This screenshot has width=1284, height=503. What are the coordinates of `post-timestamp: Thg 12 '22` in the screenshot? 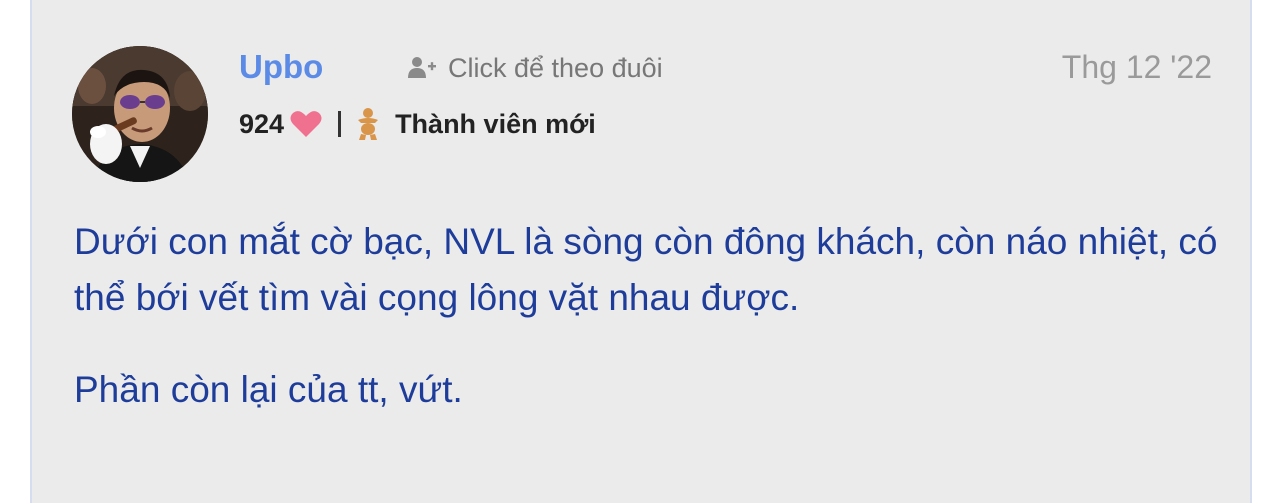 It's located at (1137, 67).